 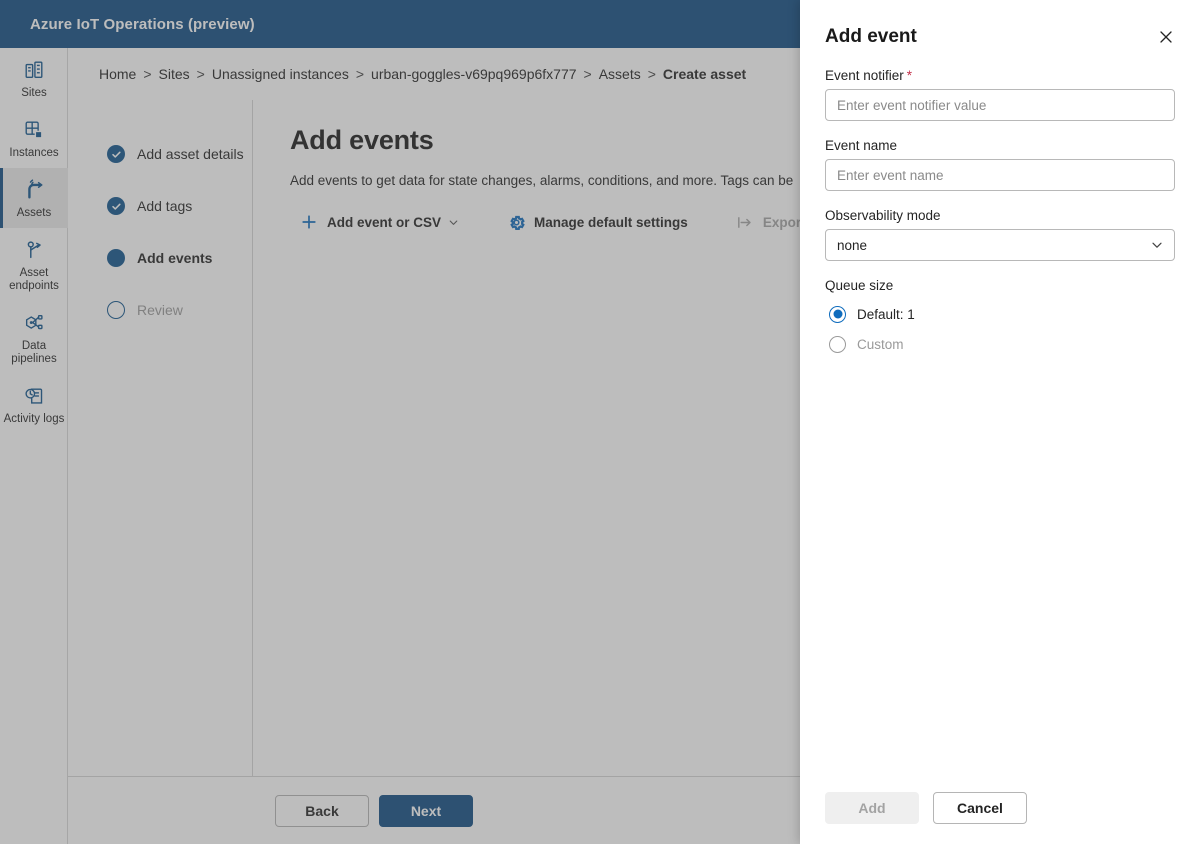 I want to click on event-notifier-input, so click(x=1000, y=105).